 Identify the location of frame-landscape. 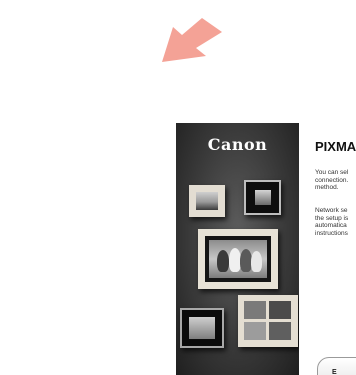
(207, 201).